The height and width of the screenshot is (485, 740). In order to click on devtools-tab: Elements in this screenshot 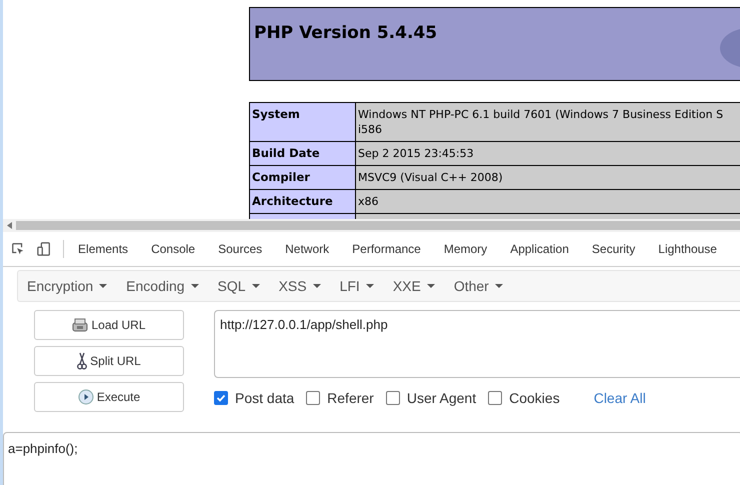, I will do `click(103, 249)`.